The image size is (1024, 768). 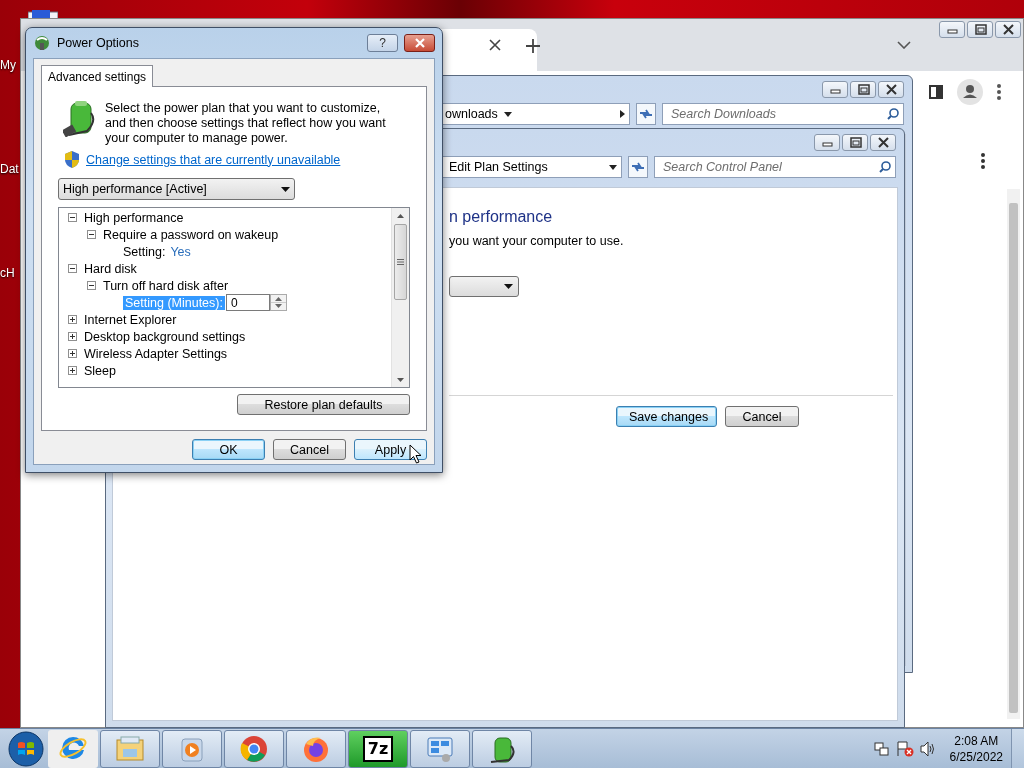 What do you see at coordinates (174, 302) in the screenshot?
I see `setting-label: Setting (Minutes):` at bounding box center [174, 302].